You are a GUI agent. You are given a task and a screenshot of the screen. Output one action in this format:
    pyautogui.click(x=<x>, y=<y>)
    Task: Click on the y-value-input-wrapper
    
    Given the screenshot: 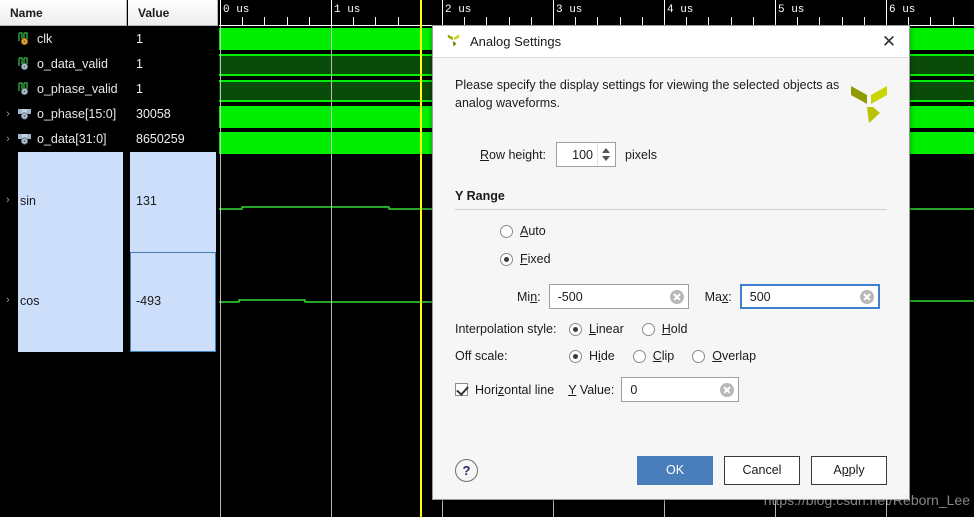 What is the action you would take?
    pyautogui.click(x=680, y=390)
    